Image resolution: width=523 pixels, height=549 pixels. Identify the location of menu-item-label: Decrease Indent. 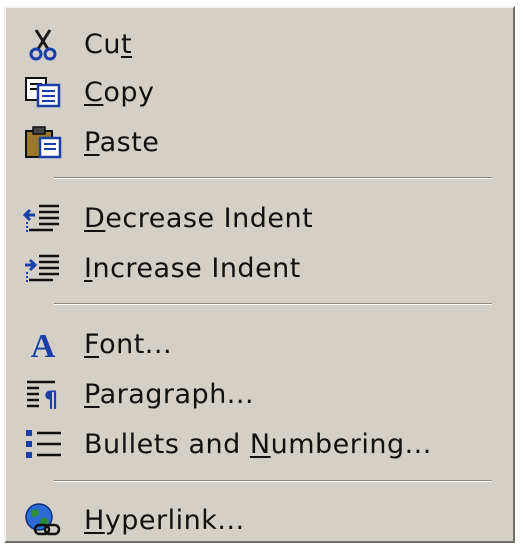
(199, 218).